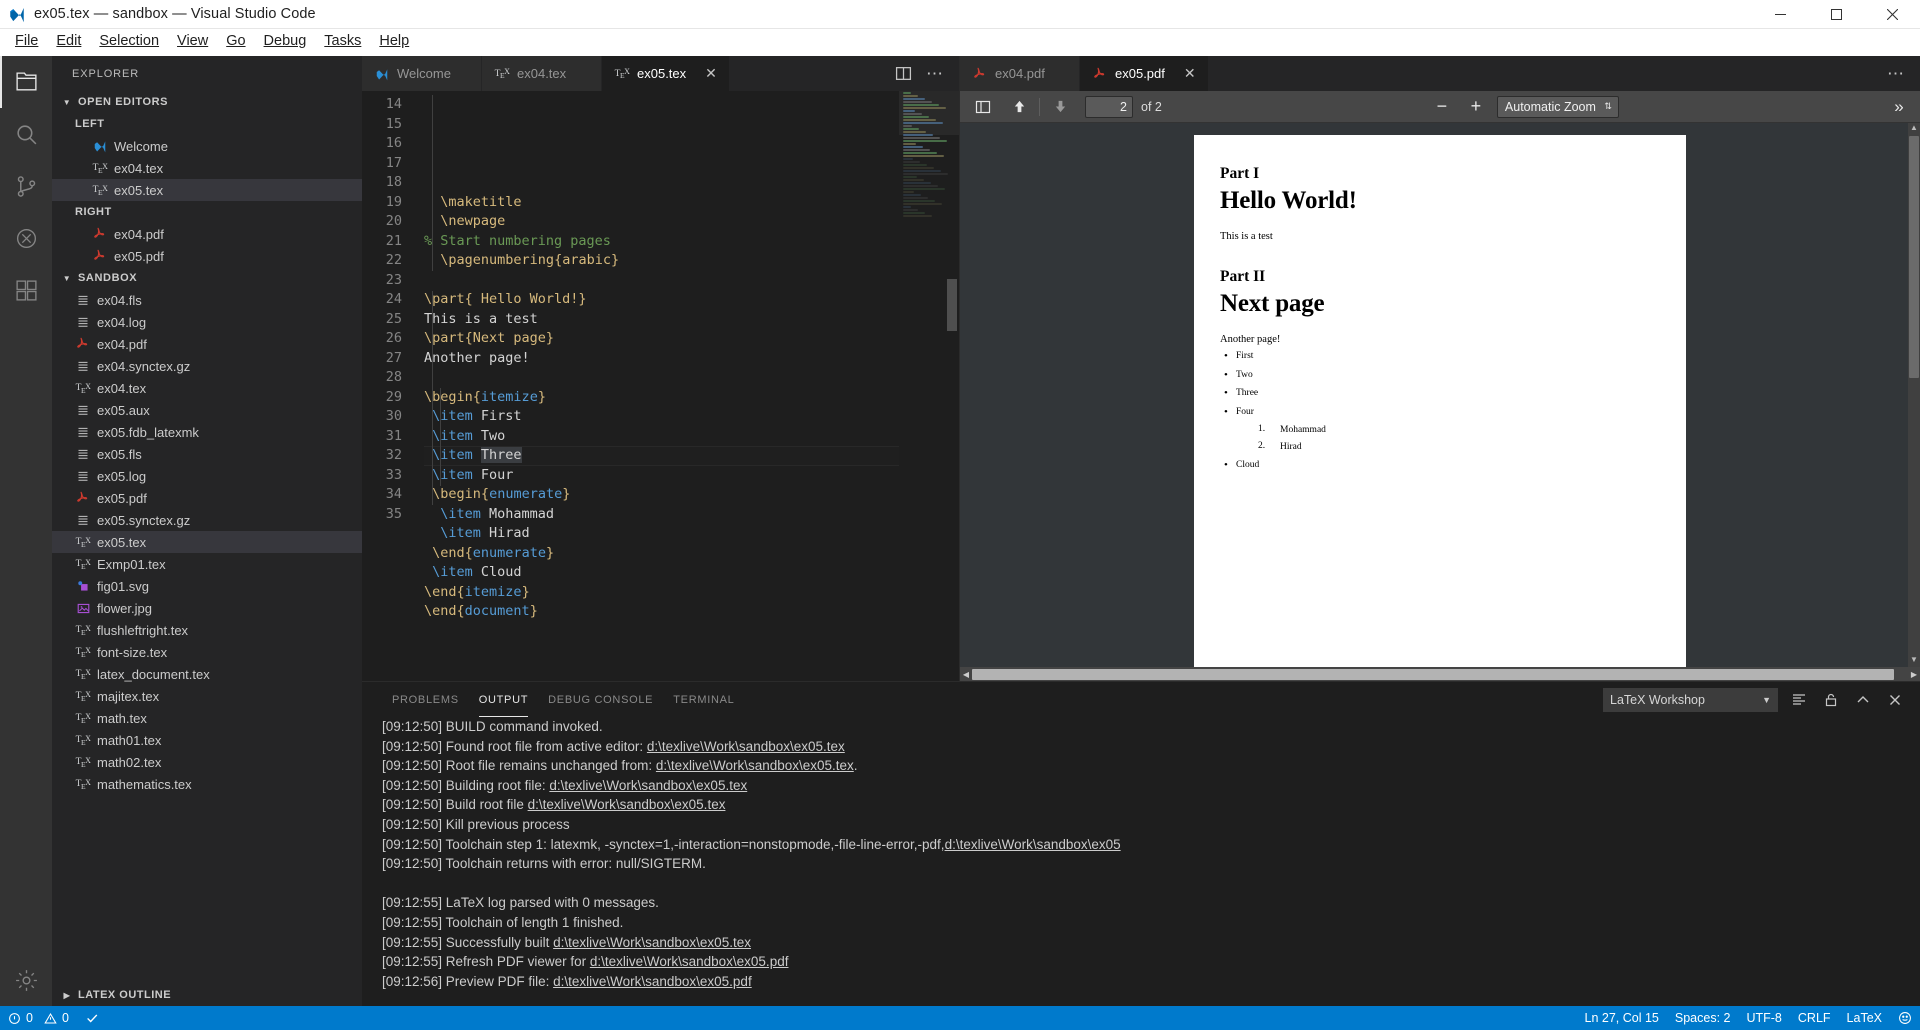 The height and width of the screenshot is (1030, 1920). I want to click on code-line-33: \item Cloud, so click(691, 573).